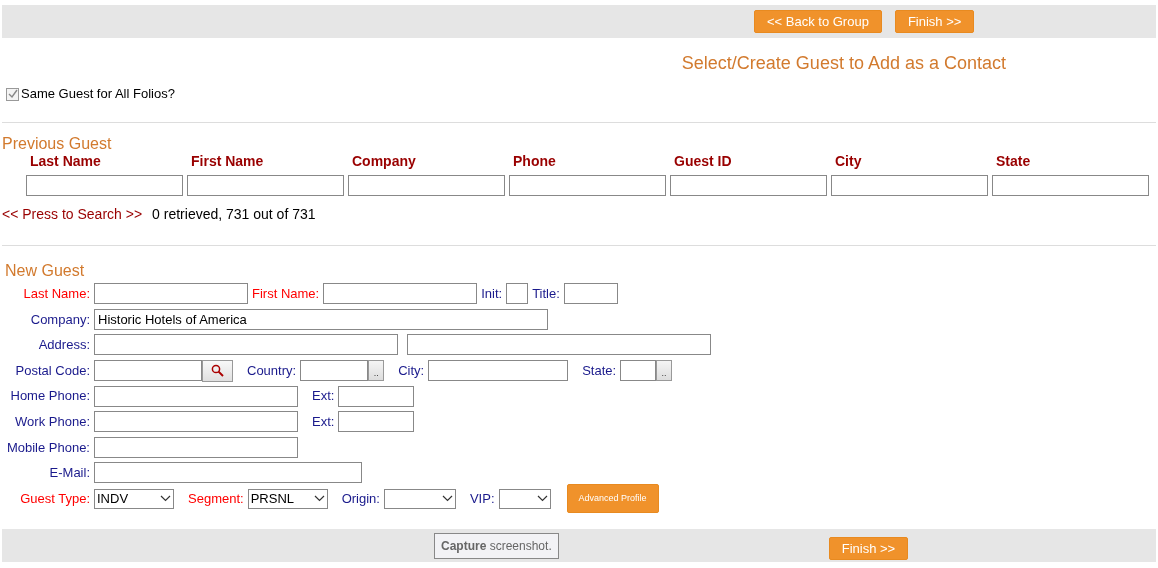 Image resolution: width=1158 pixels, height=568 pixels. Describe the element at coordinates (286, 294) in the screenshot. I see `field-label: First Name:` at that location.